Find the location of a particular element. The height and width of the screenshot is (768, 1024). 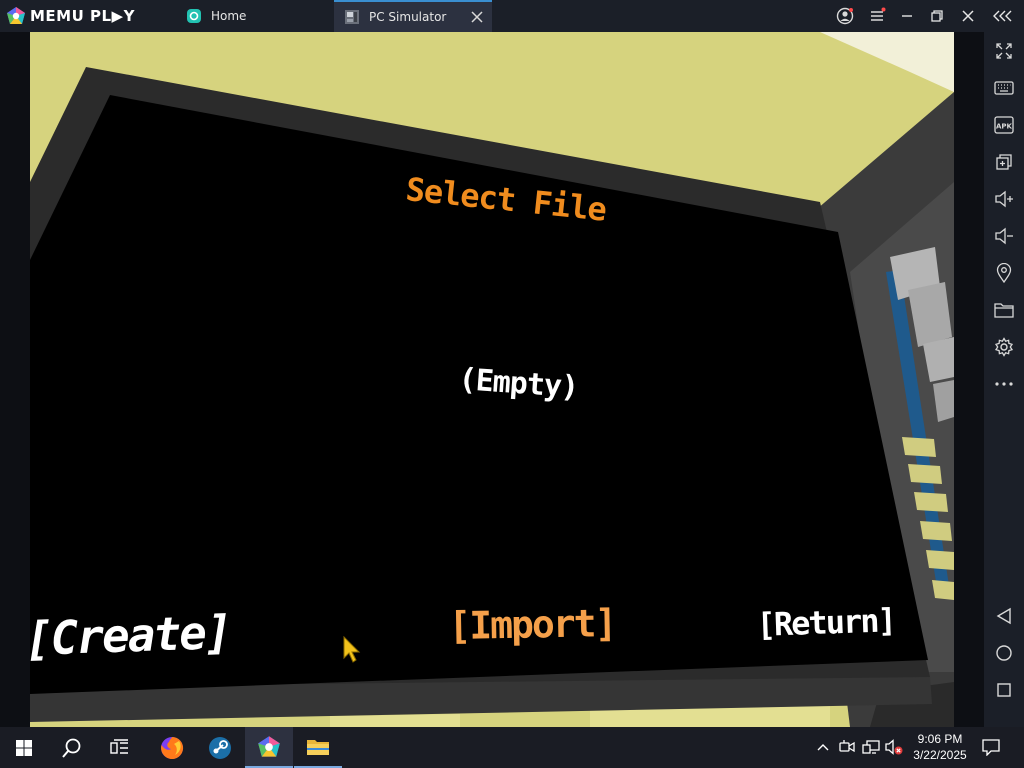

volume-up-icon is located at coordinates (1004, 199).